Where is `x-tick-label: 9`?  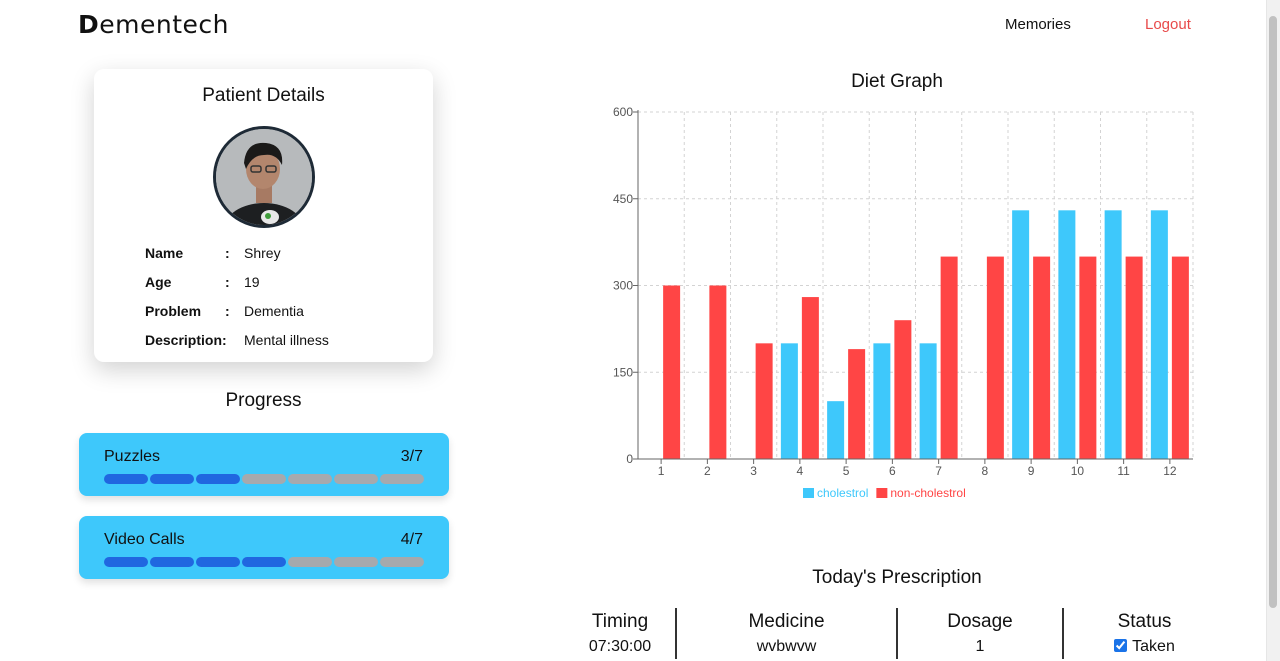 x-tick-label: 9 is located at coordinates (1031, 471).